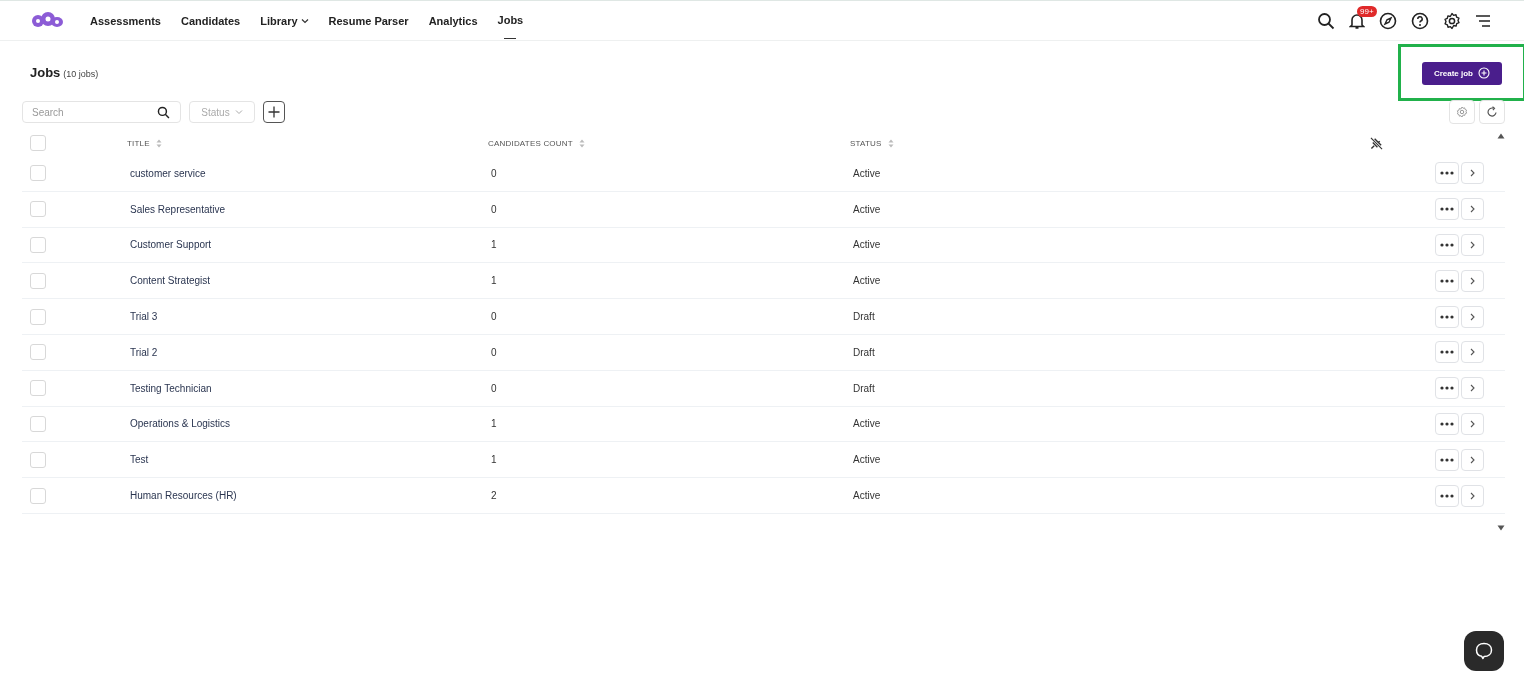 This screenshot has width=1524, height=688. I want to click on nav-tab: Assessments, so click(125, 21).